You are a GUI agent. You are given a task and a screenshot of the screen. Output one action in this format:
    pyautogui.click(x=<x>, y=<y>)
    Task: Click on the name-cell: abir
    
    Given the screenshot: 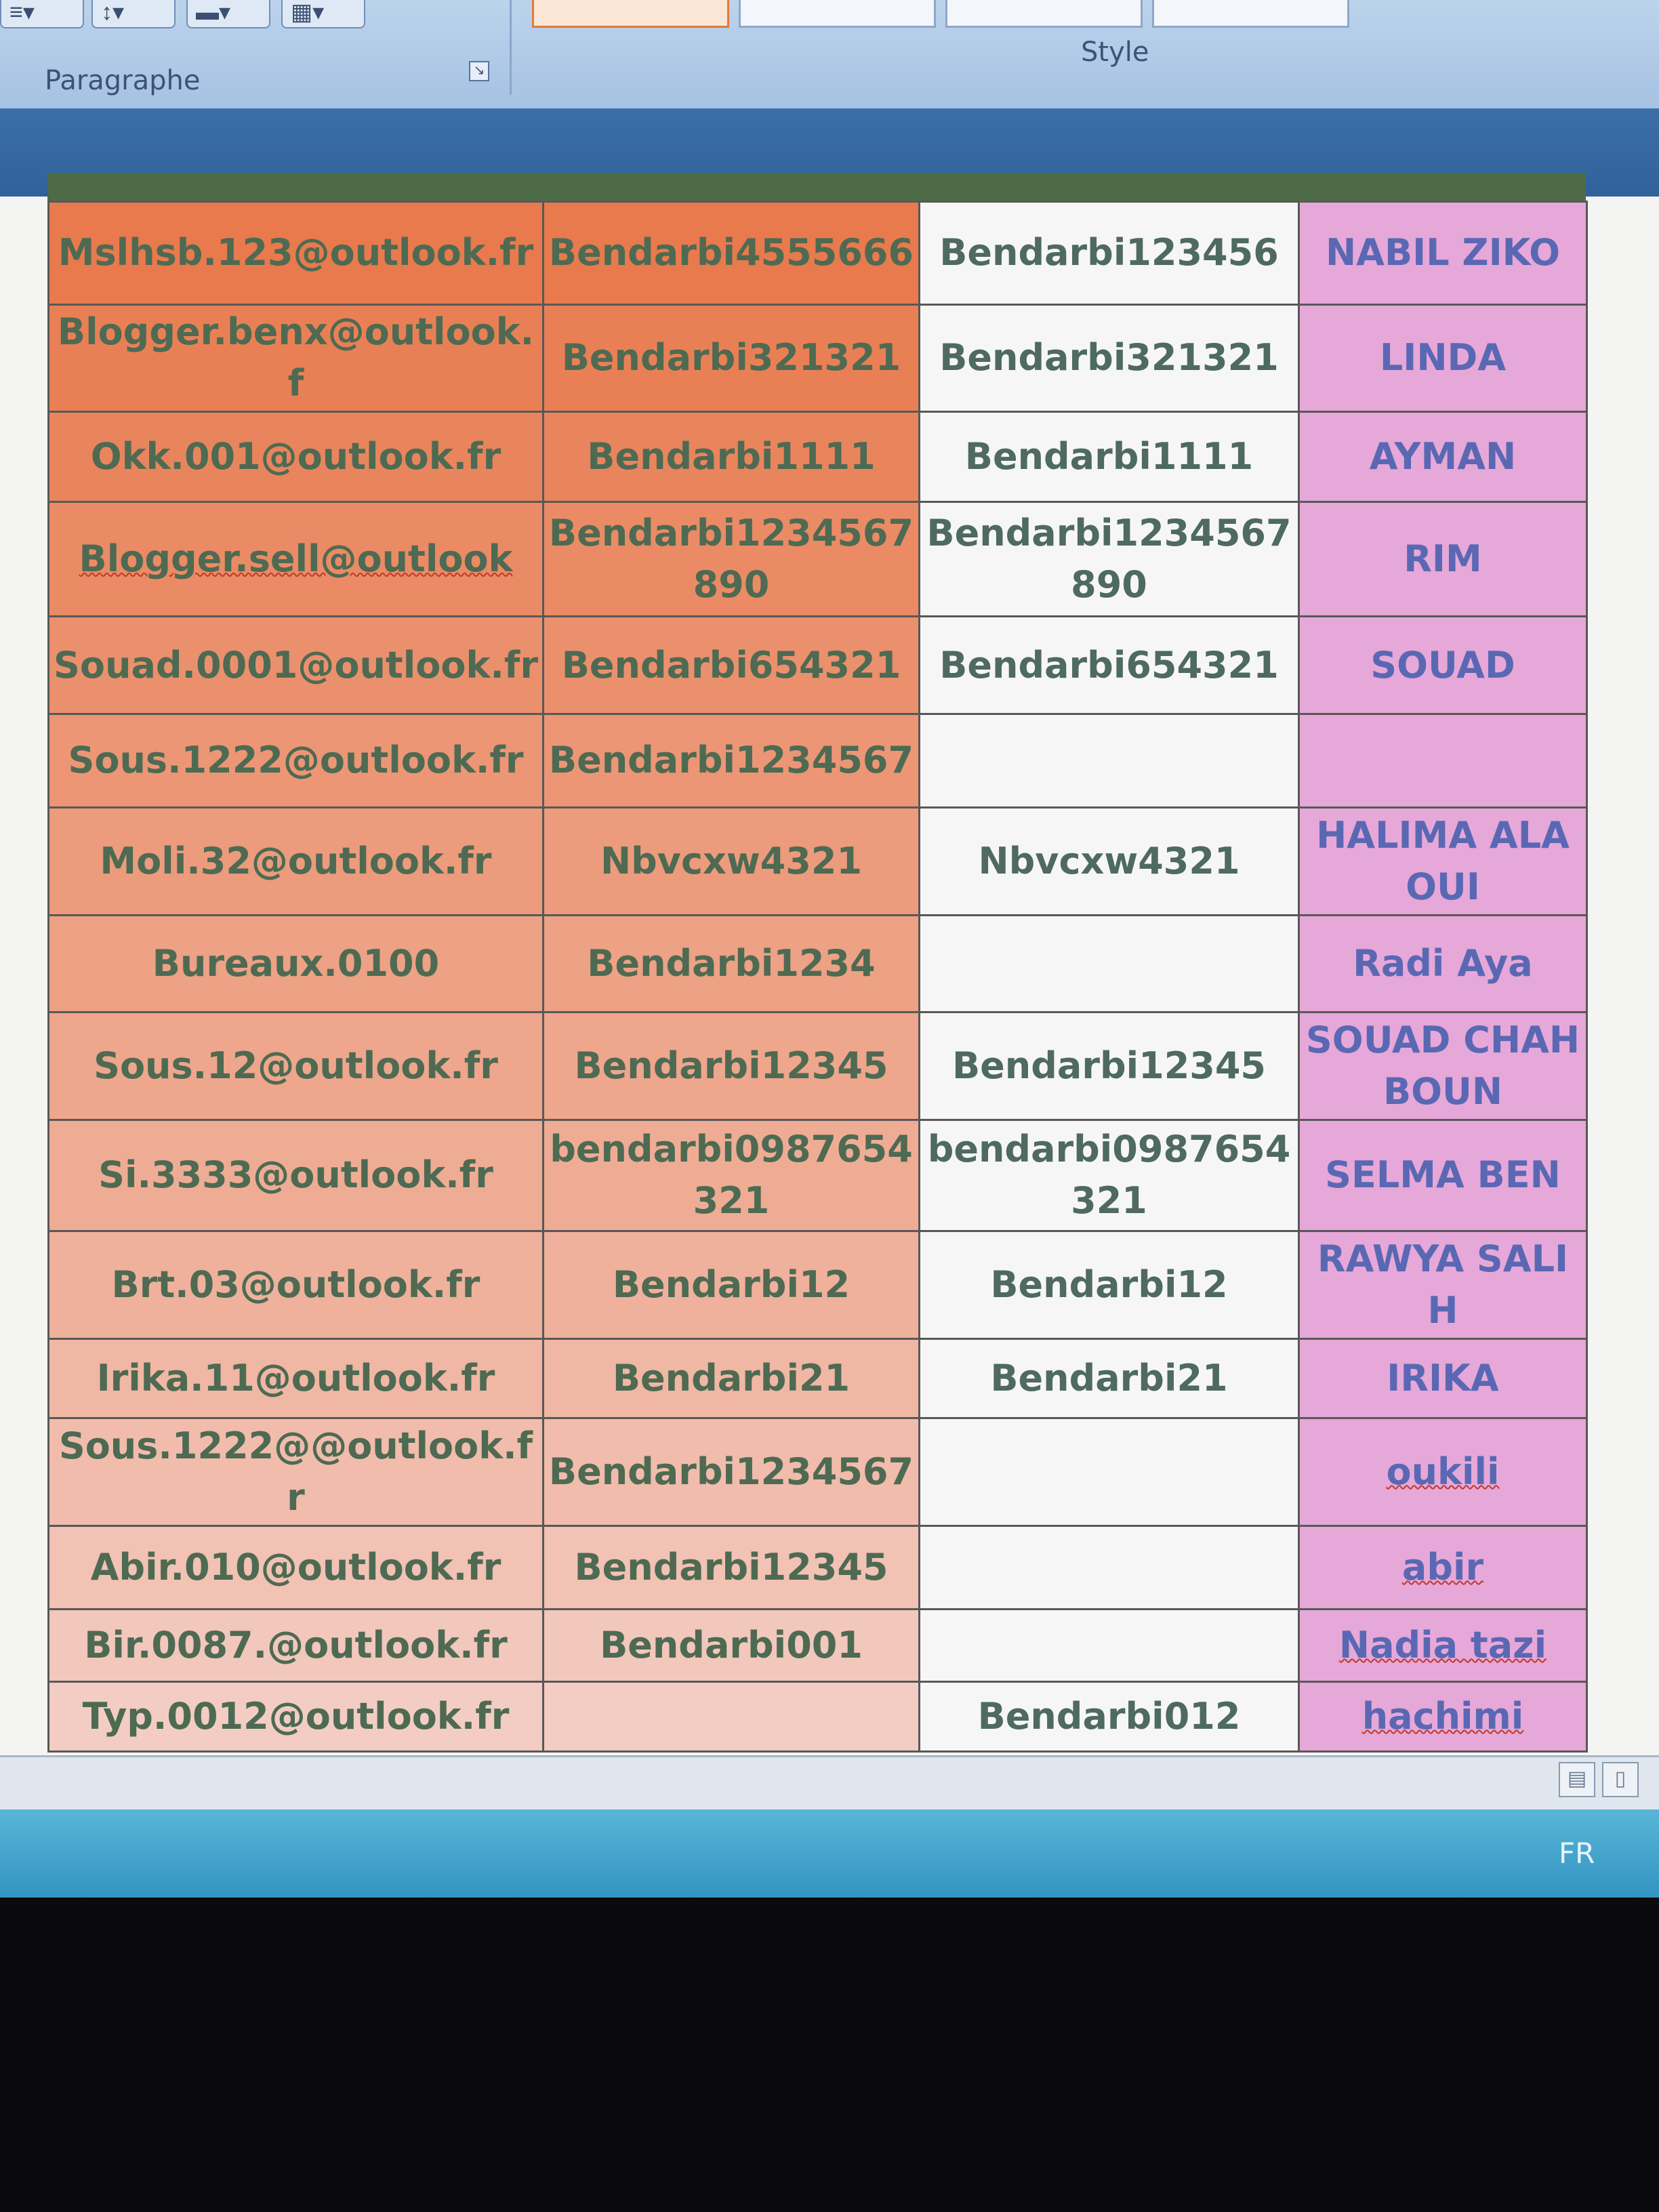 What is the action you would take?
    pyautogui.click(x=1443, y=1567)
    